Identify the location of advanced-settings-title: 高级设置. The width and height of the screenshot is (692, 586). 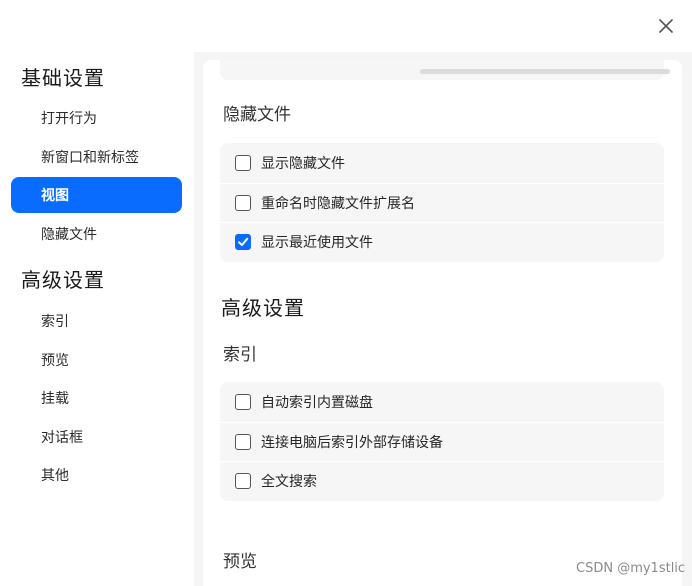
(263, 308).